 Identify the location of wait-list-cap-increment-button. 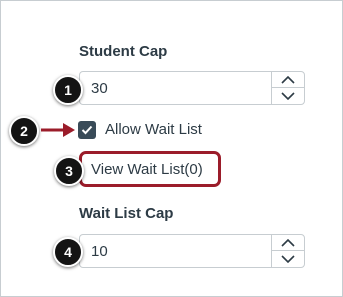
(288, 243).